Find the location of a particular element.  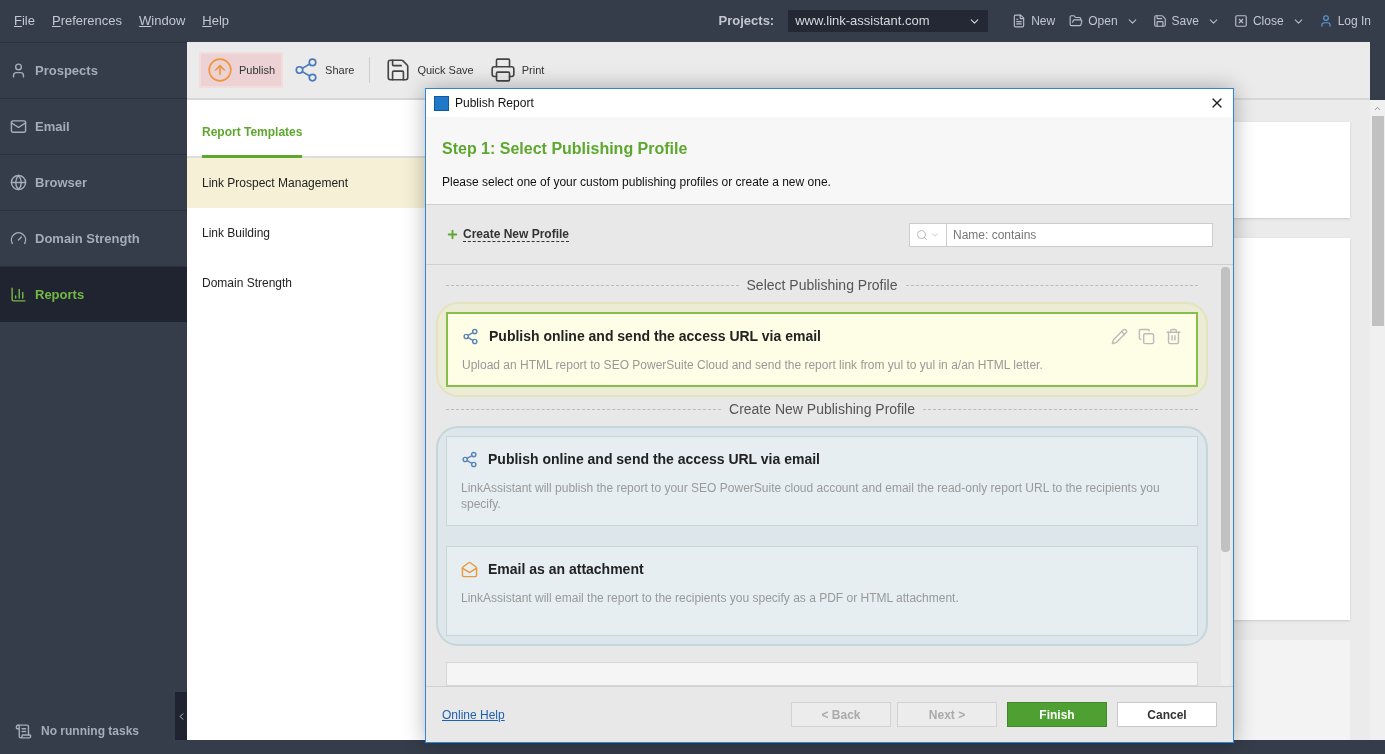

projects-label: Projects: is located at coordinates (746, 21).